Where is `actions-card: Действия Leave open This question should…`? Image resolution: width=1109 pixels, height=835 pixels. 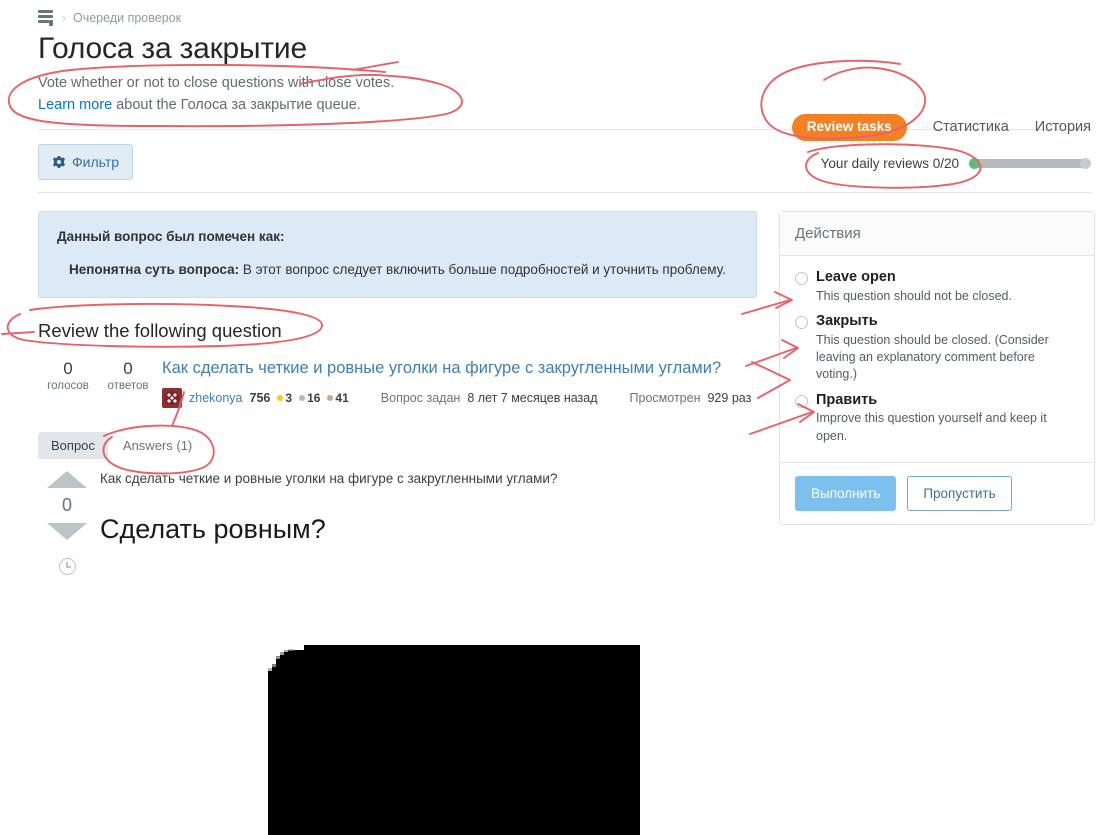
actions-card: Действия Leave open This question should… is located at coordinates (937, 367).